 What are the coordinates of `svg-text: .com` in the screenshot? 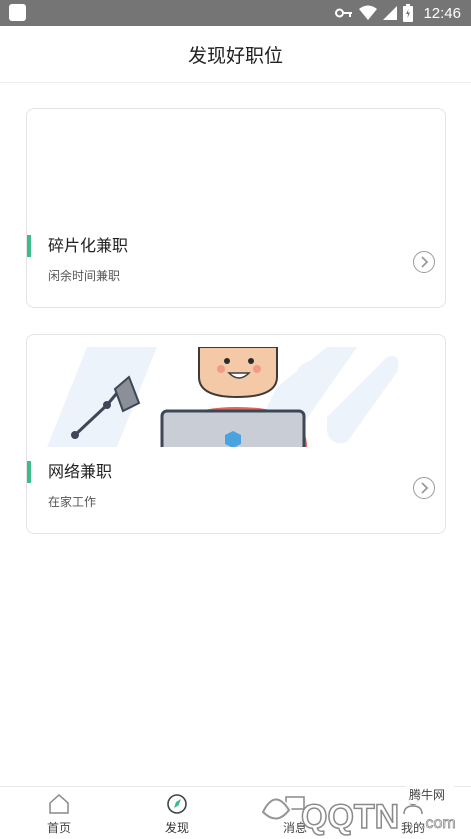 It's located at (438, 823).